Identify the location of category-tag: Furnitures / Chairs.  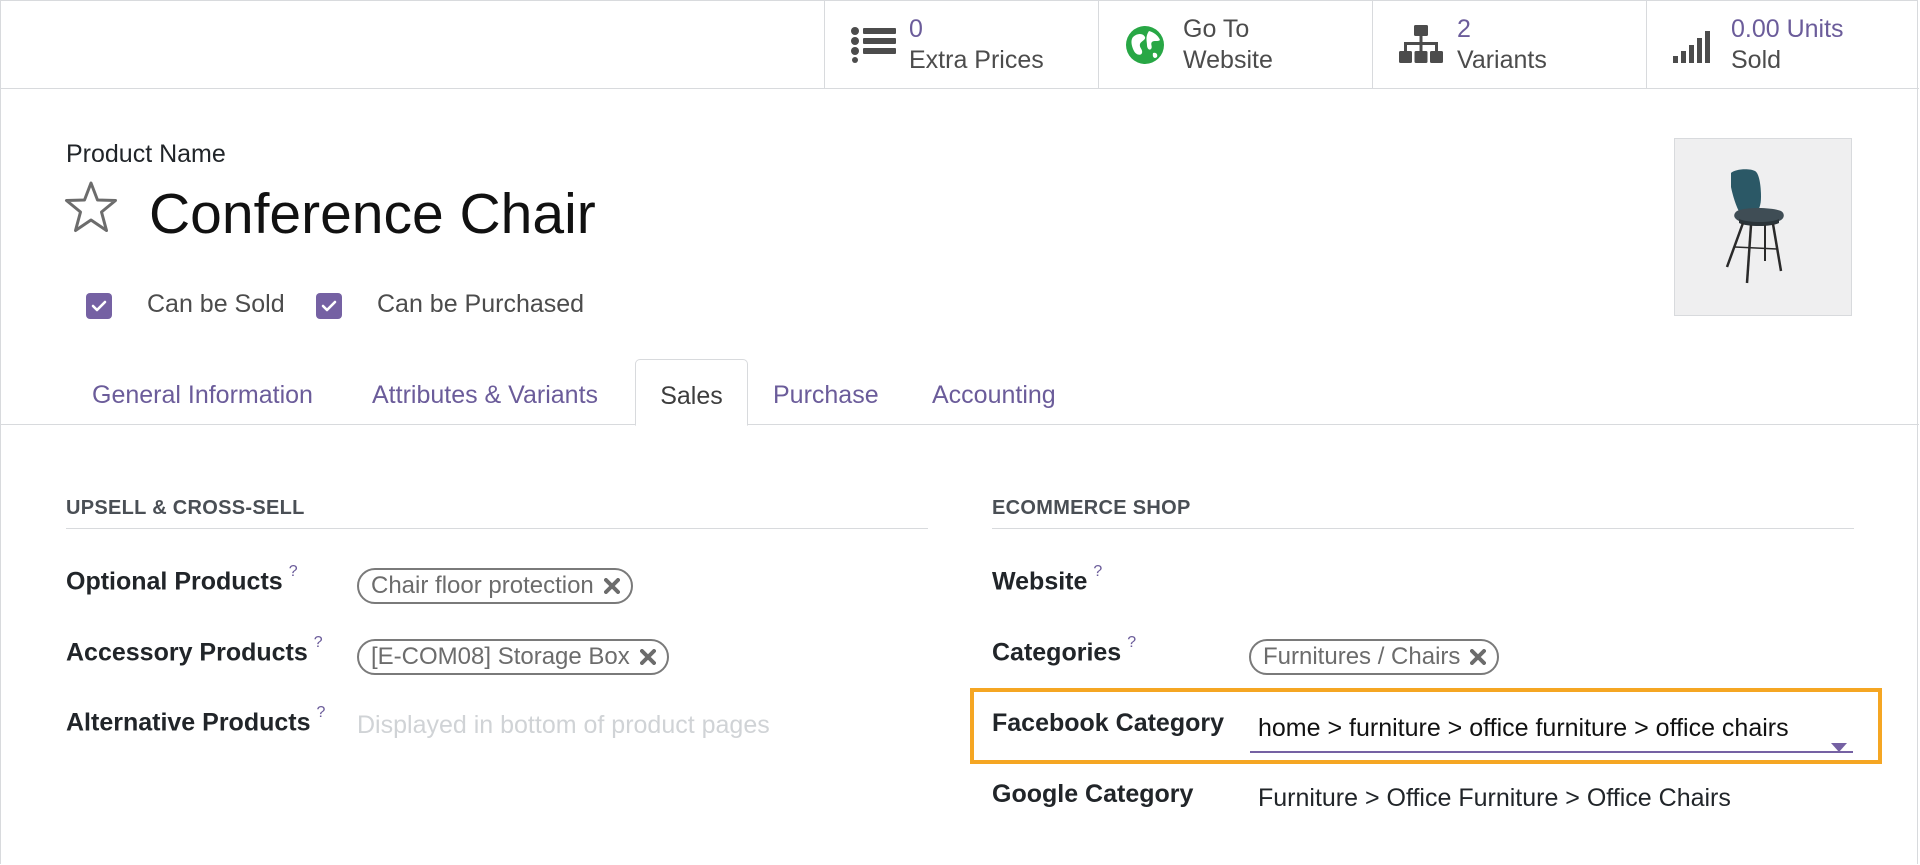
(1374, 657).